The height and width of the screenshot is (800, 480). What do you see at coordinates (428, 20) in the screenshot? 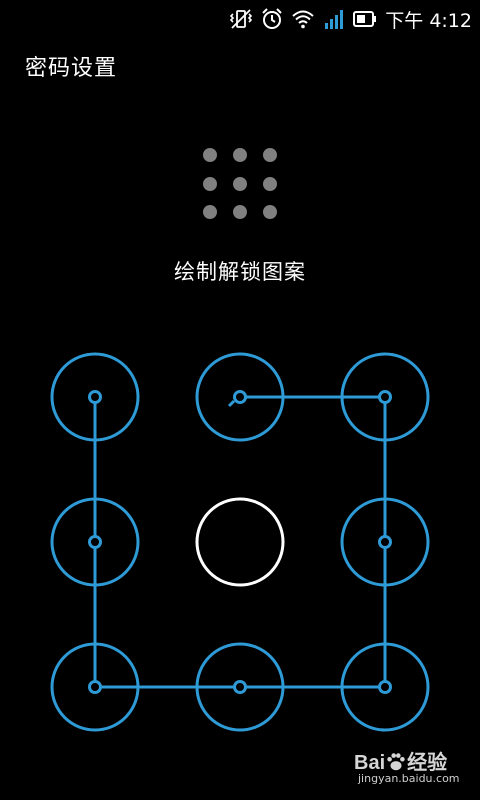
I see `status-time: 下午 4:12` at bounding box center [428, 20].